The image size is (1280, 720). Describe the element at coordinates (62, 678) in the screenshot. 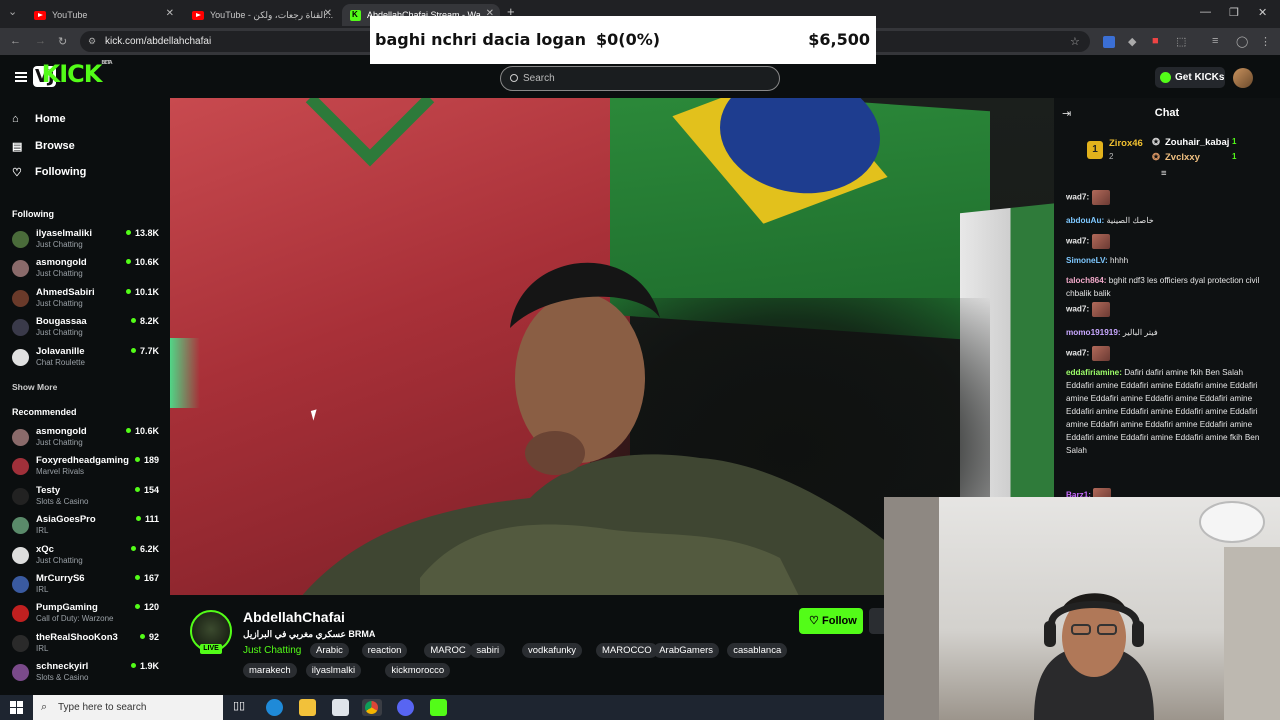

I see `channel-category: Slots & Casino` at that location.